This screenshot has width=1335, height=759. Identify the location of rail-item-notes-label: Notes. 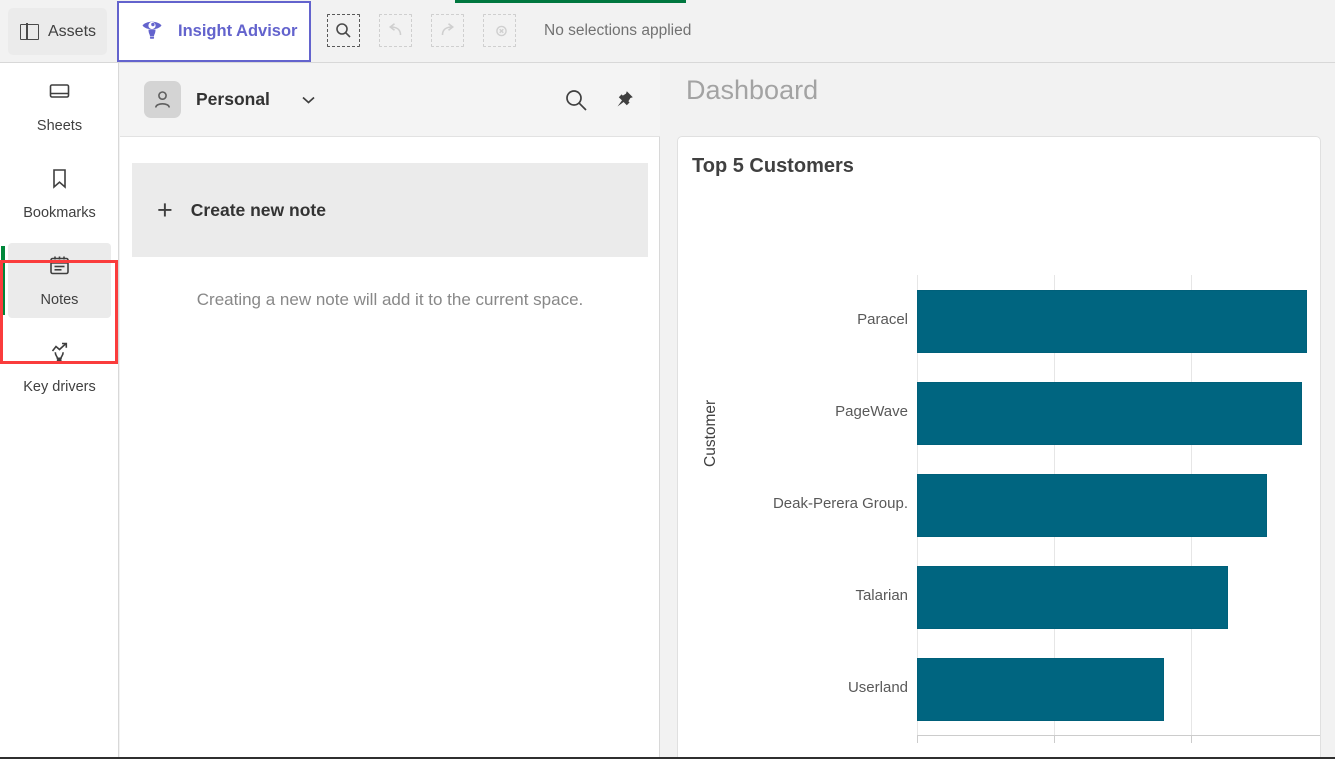
(59, 300).